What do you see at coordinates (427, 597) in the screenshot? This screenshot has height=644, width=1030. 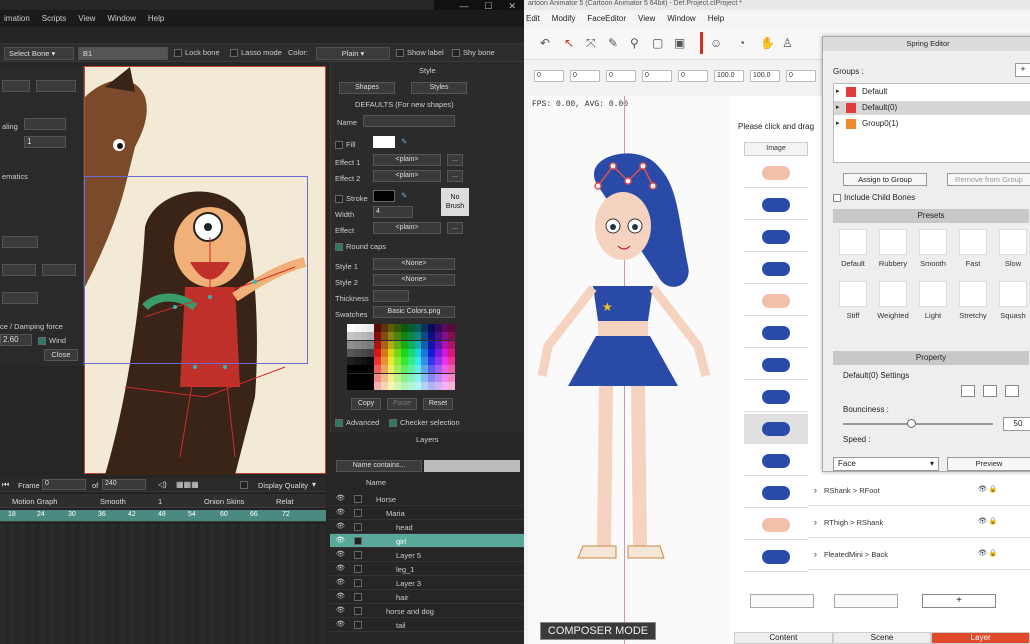 I see `layer-row: 👁 hair` at bounding box center [427, 597].